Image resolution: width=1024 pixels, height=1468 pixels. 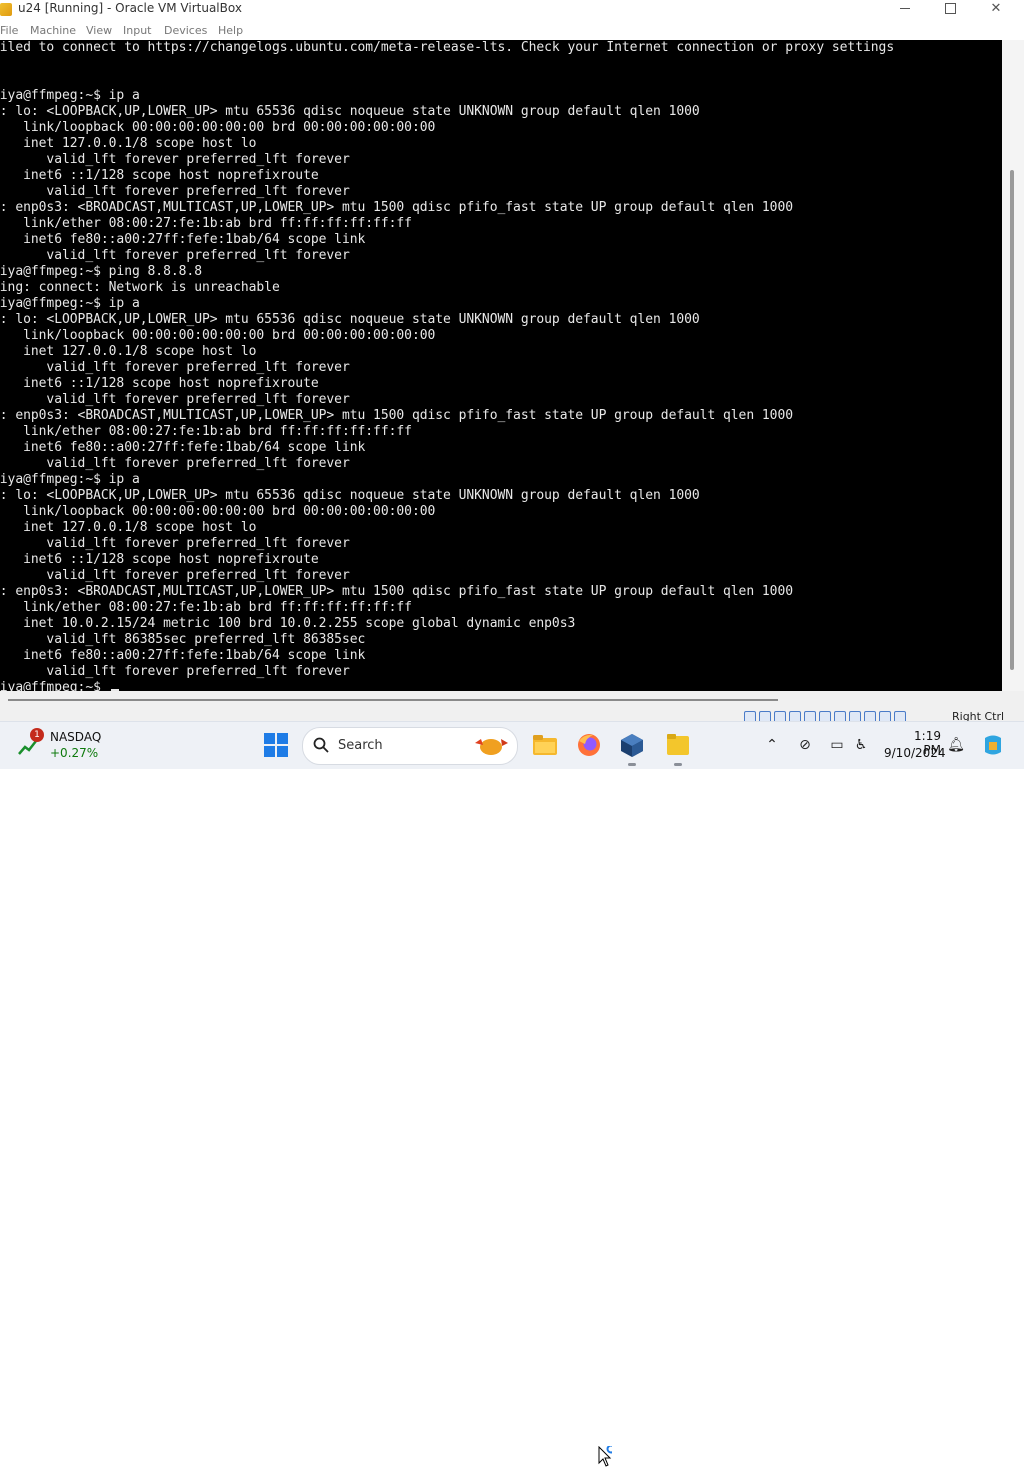 I want to click on firefox-icon, so click(x=589, y=745).